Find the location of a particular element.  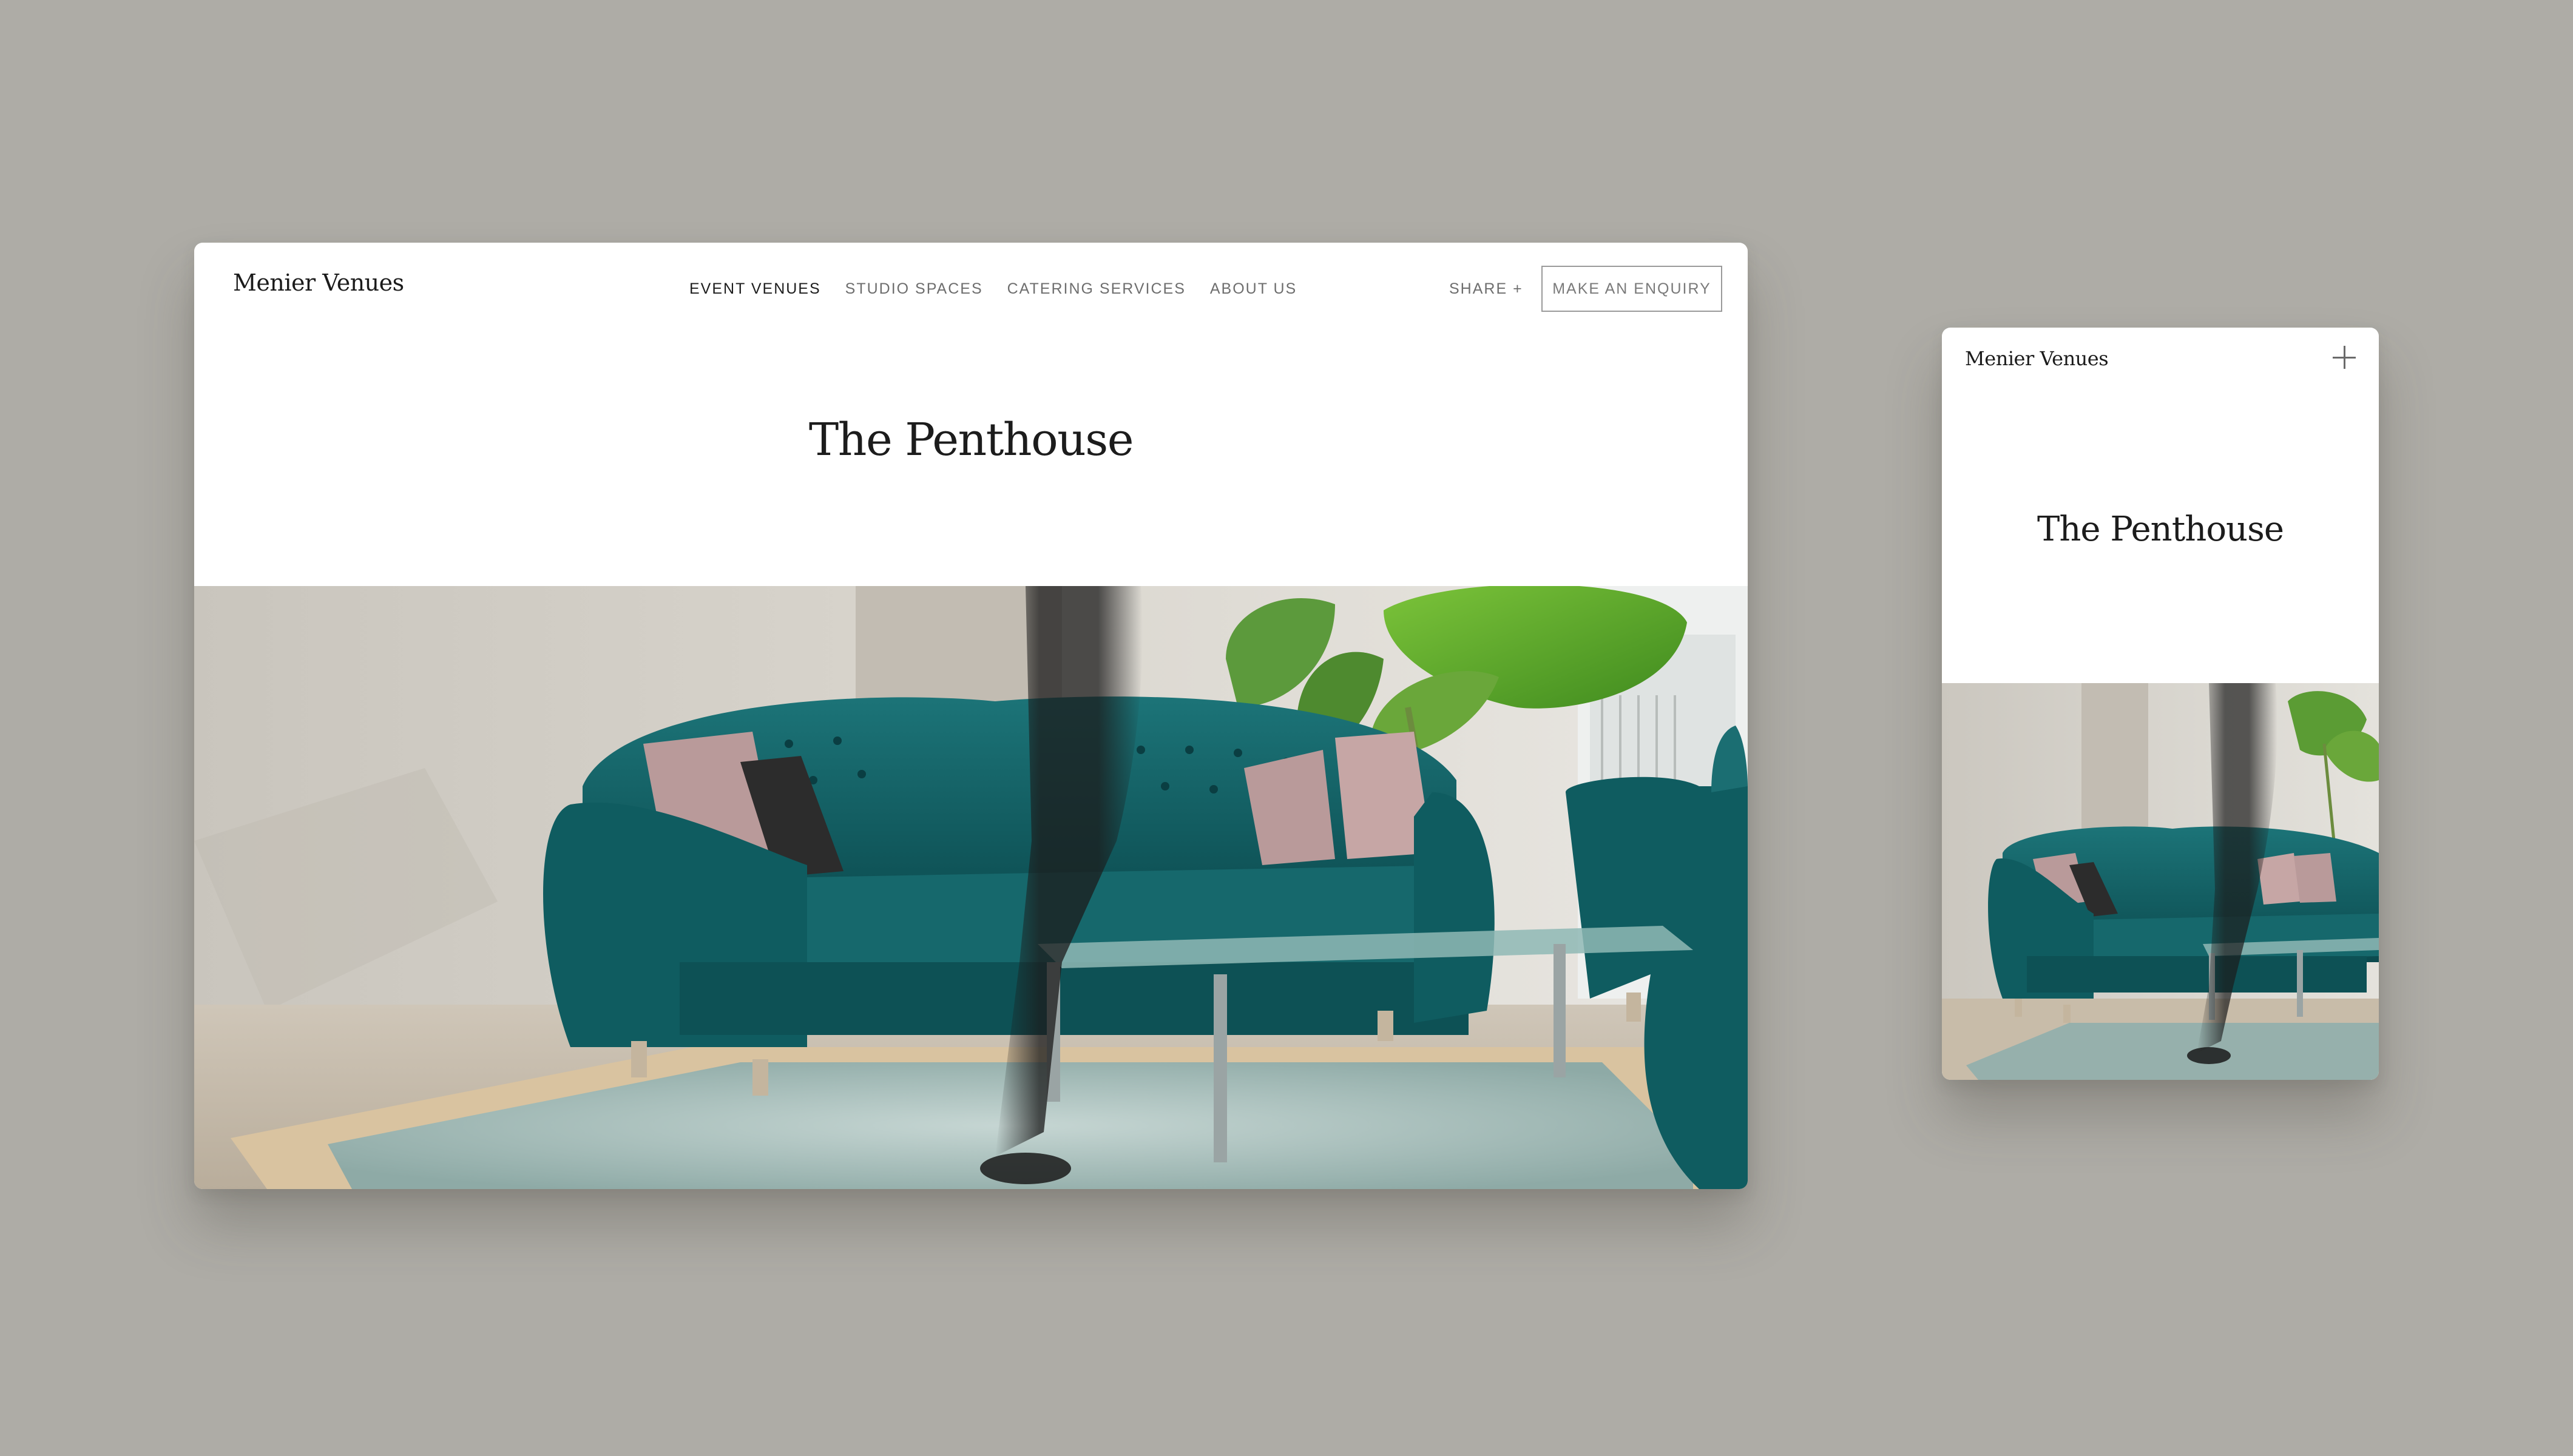

plus-icon is located at coordinates (2344, 357).